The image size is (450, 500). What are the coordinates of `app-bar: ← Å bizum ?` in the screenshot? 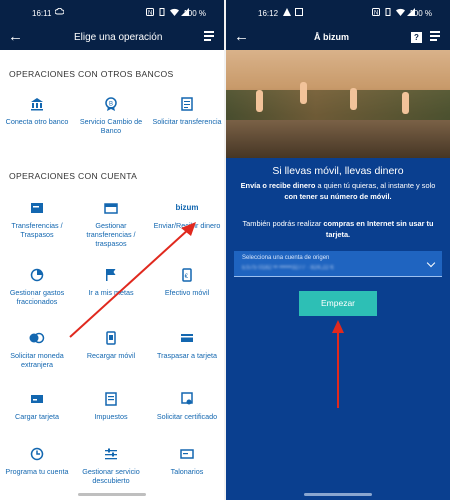 It's located at (338, 38).